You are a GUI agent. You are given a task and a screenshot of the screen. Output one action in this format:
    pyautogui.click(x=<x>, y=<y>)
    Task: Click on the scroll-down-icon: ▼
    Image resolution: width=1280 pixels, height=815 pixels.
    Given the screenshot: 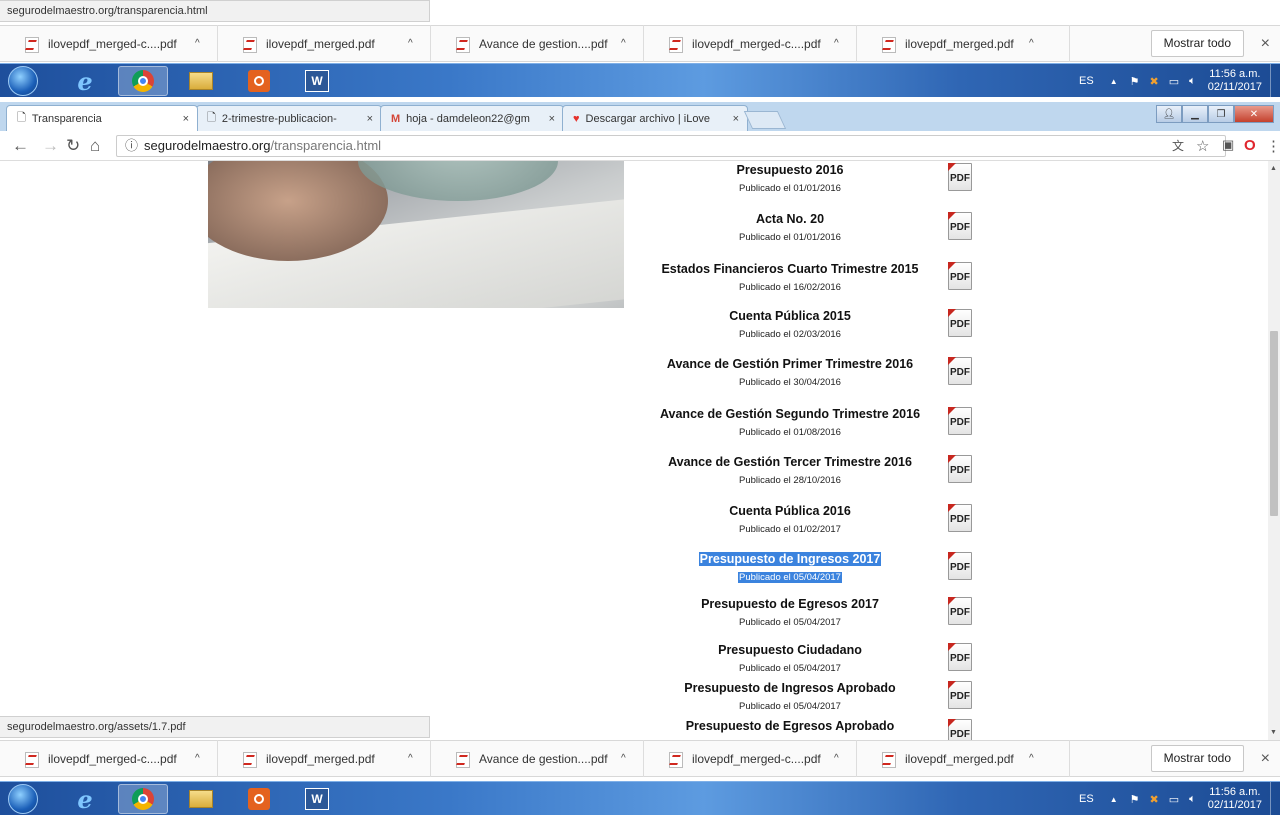 What is the action you would take?
    pyautogui.click(x=1273, y=732)
    